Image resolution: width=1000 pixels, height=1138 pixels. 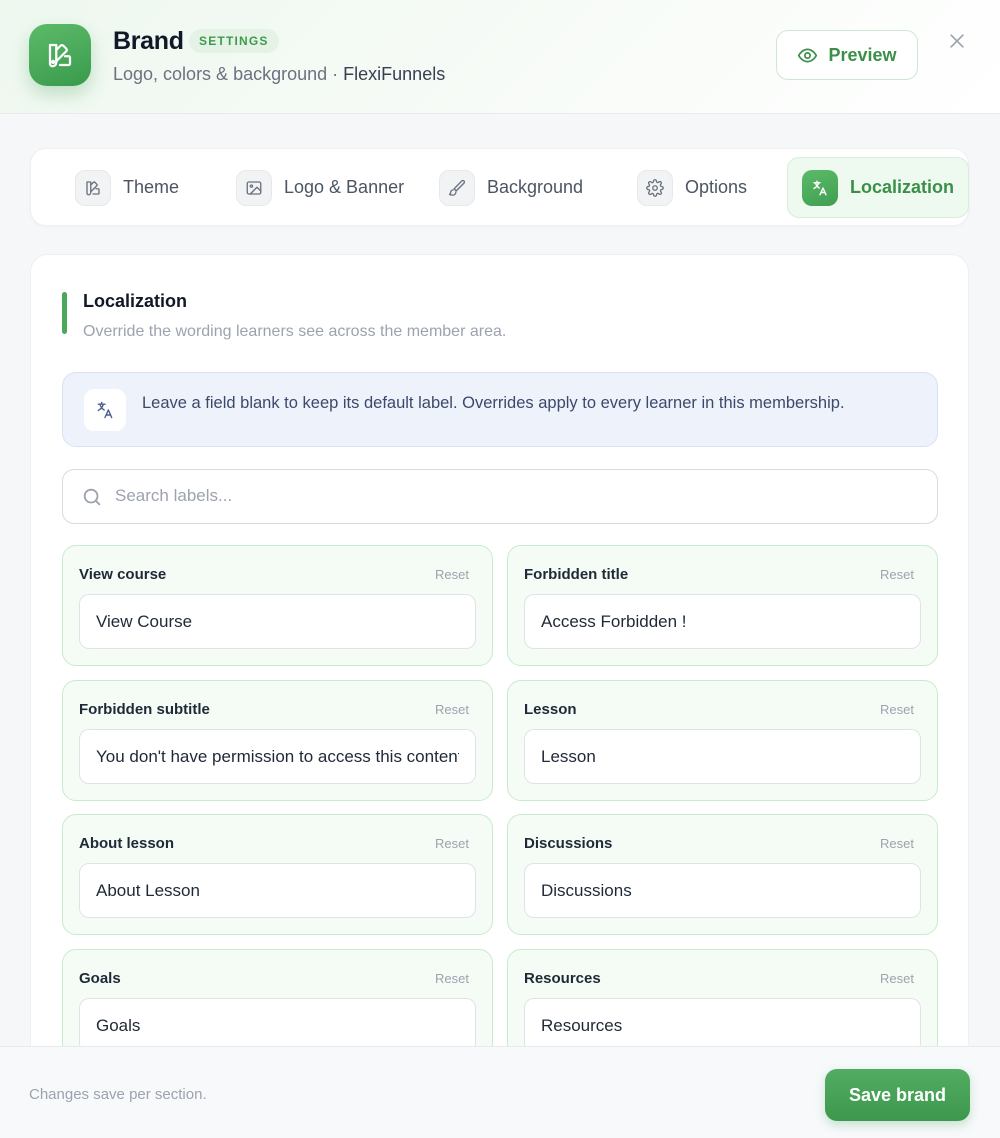 What do you see at coordinates (535, 187) in the screenshot?
I see `tab-label: Background` at bounding box center [535, 187].